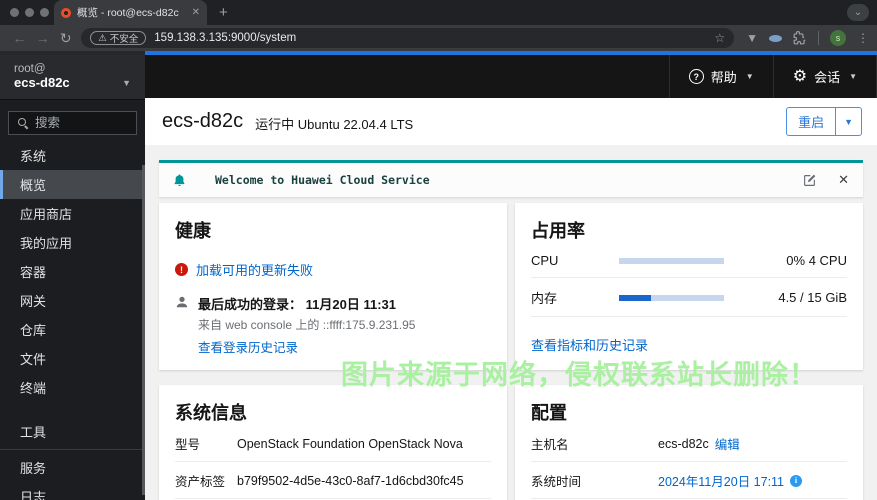  What do you see at coordinates (72, 387) in the screenshot?
I see `sidebar-item-terminal: 终端` at bounding box center [72, 387].